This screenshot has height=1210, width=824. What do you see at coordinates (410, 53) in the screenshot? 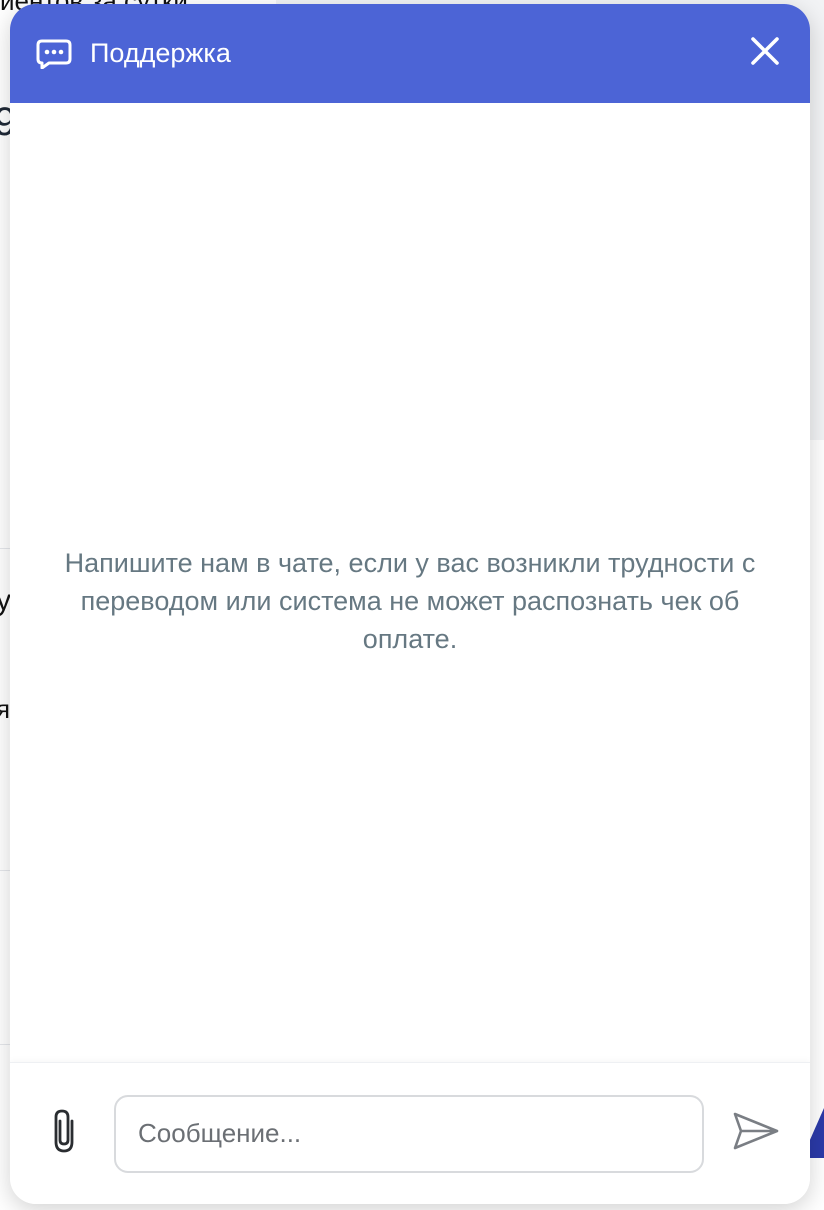
I see `chat-header: Поддержка` at bounding box center [410, 53].